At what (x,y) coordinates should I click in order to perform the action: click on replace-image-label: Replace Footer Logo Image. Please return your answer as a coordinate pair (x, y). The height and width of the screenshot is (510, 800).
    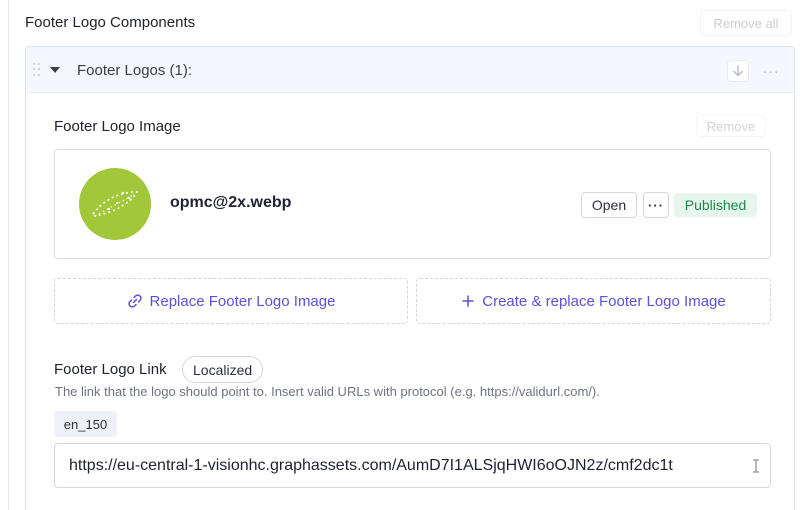
    Looking at the image, I should click on (242, 301).